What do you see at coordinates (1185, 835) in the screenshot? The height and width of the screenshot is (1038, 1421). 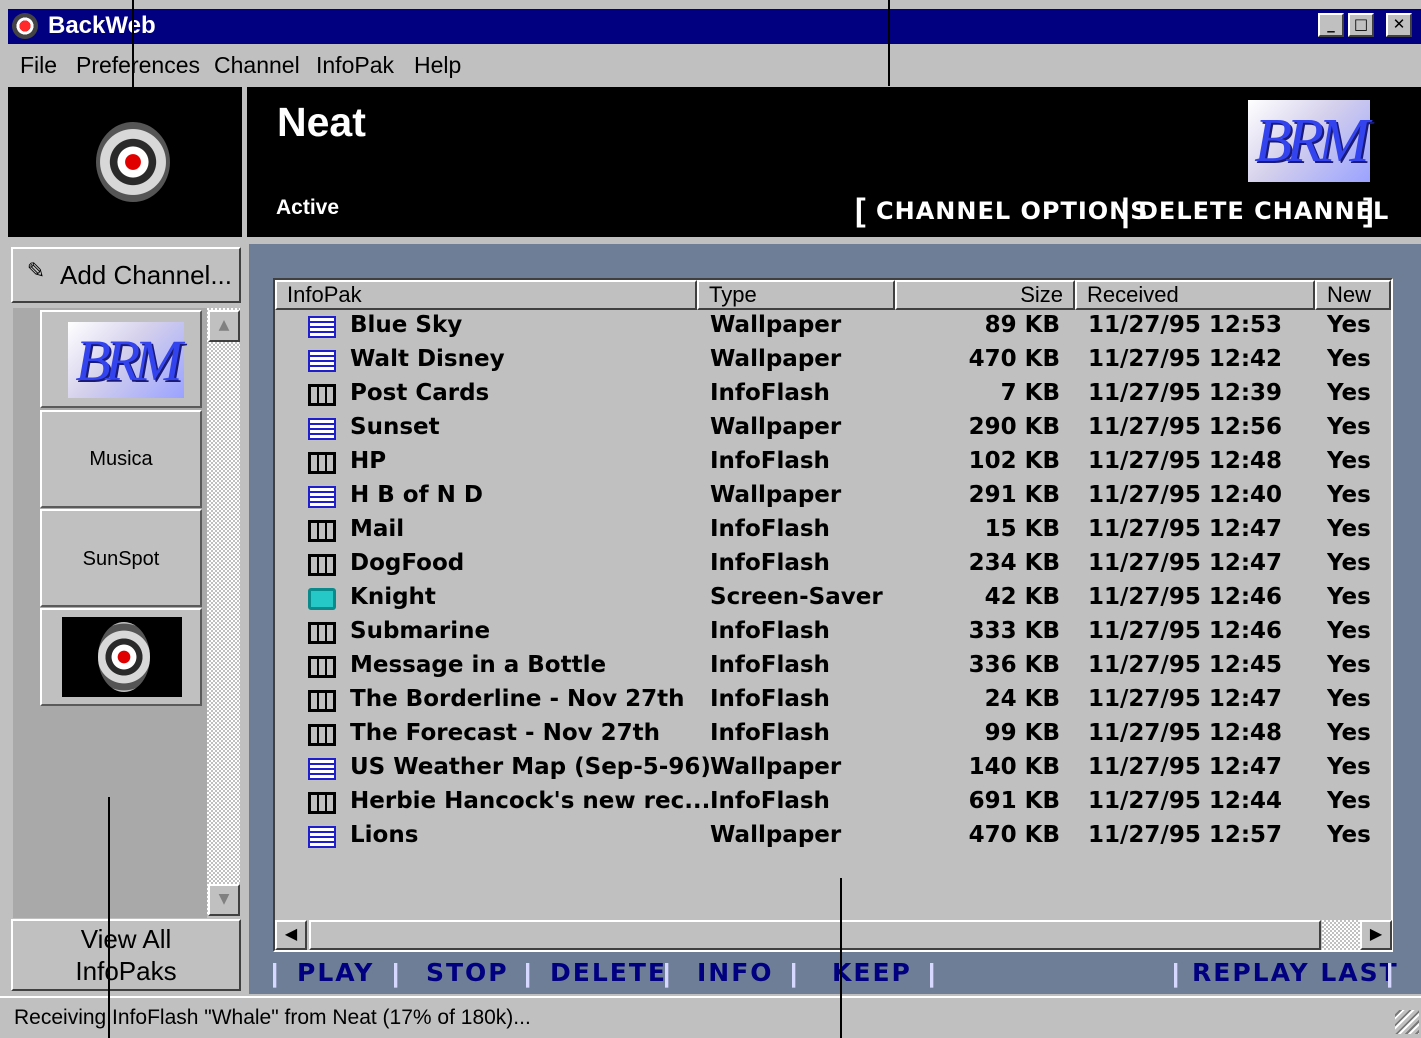 I see `cell-received: 11/27/95 12:57` at bounding box center [1185, 835].